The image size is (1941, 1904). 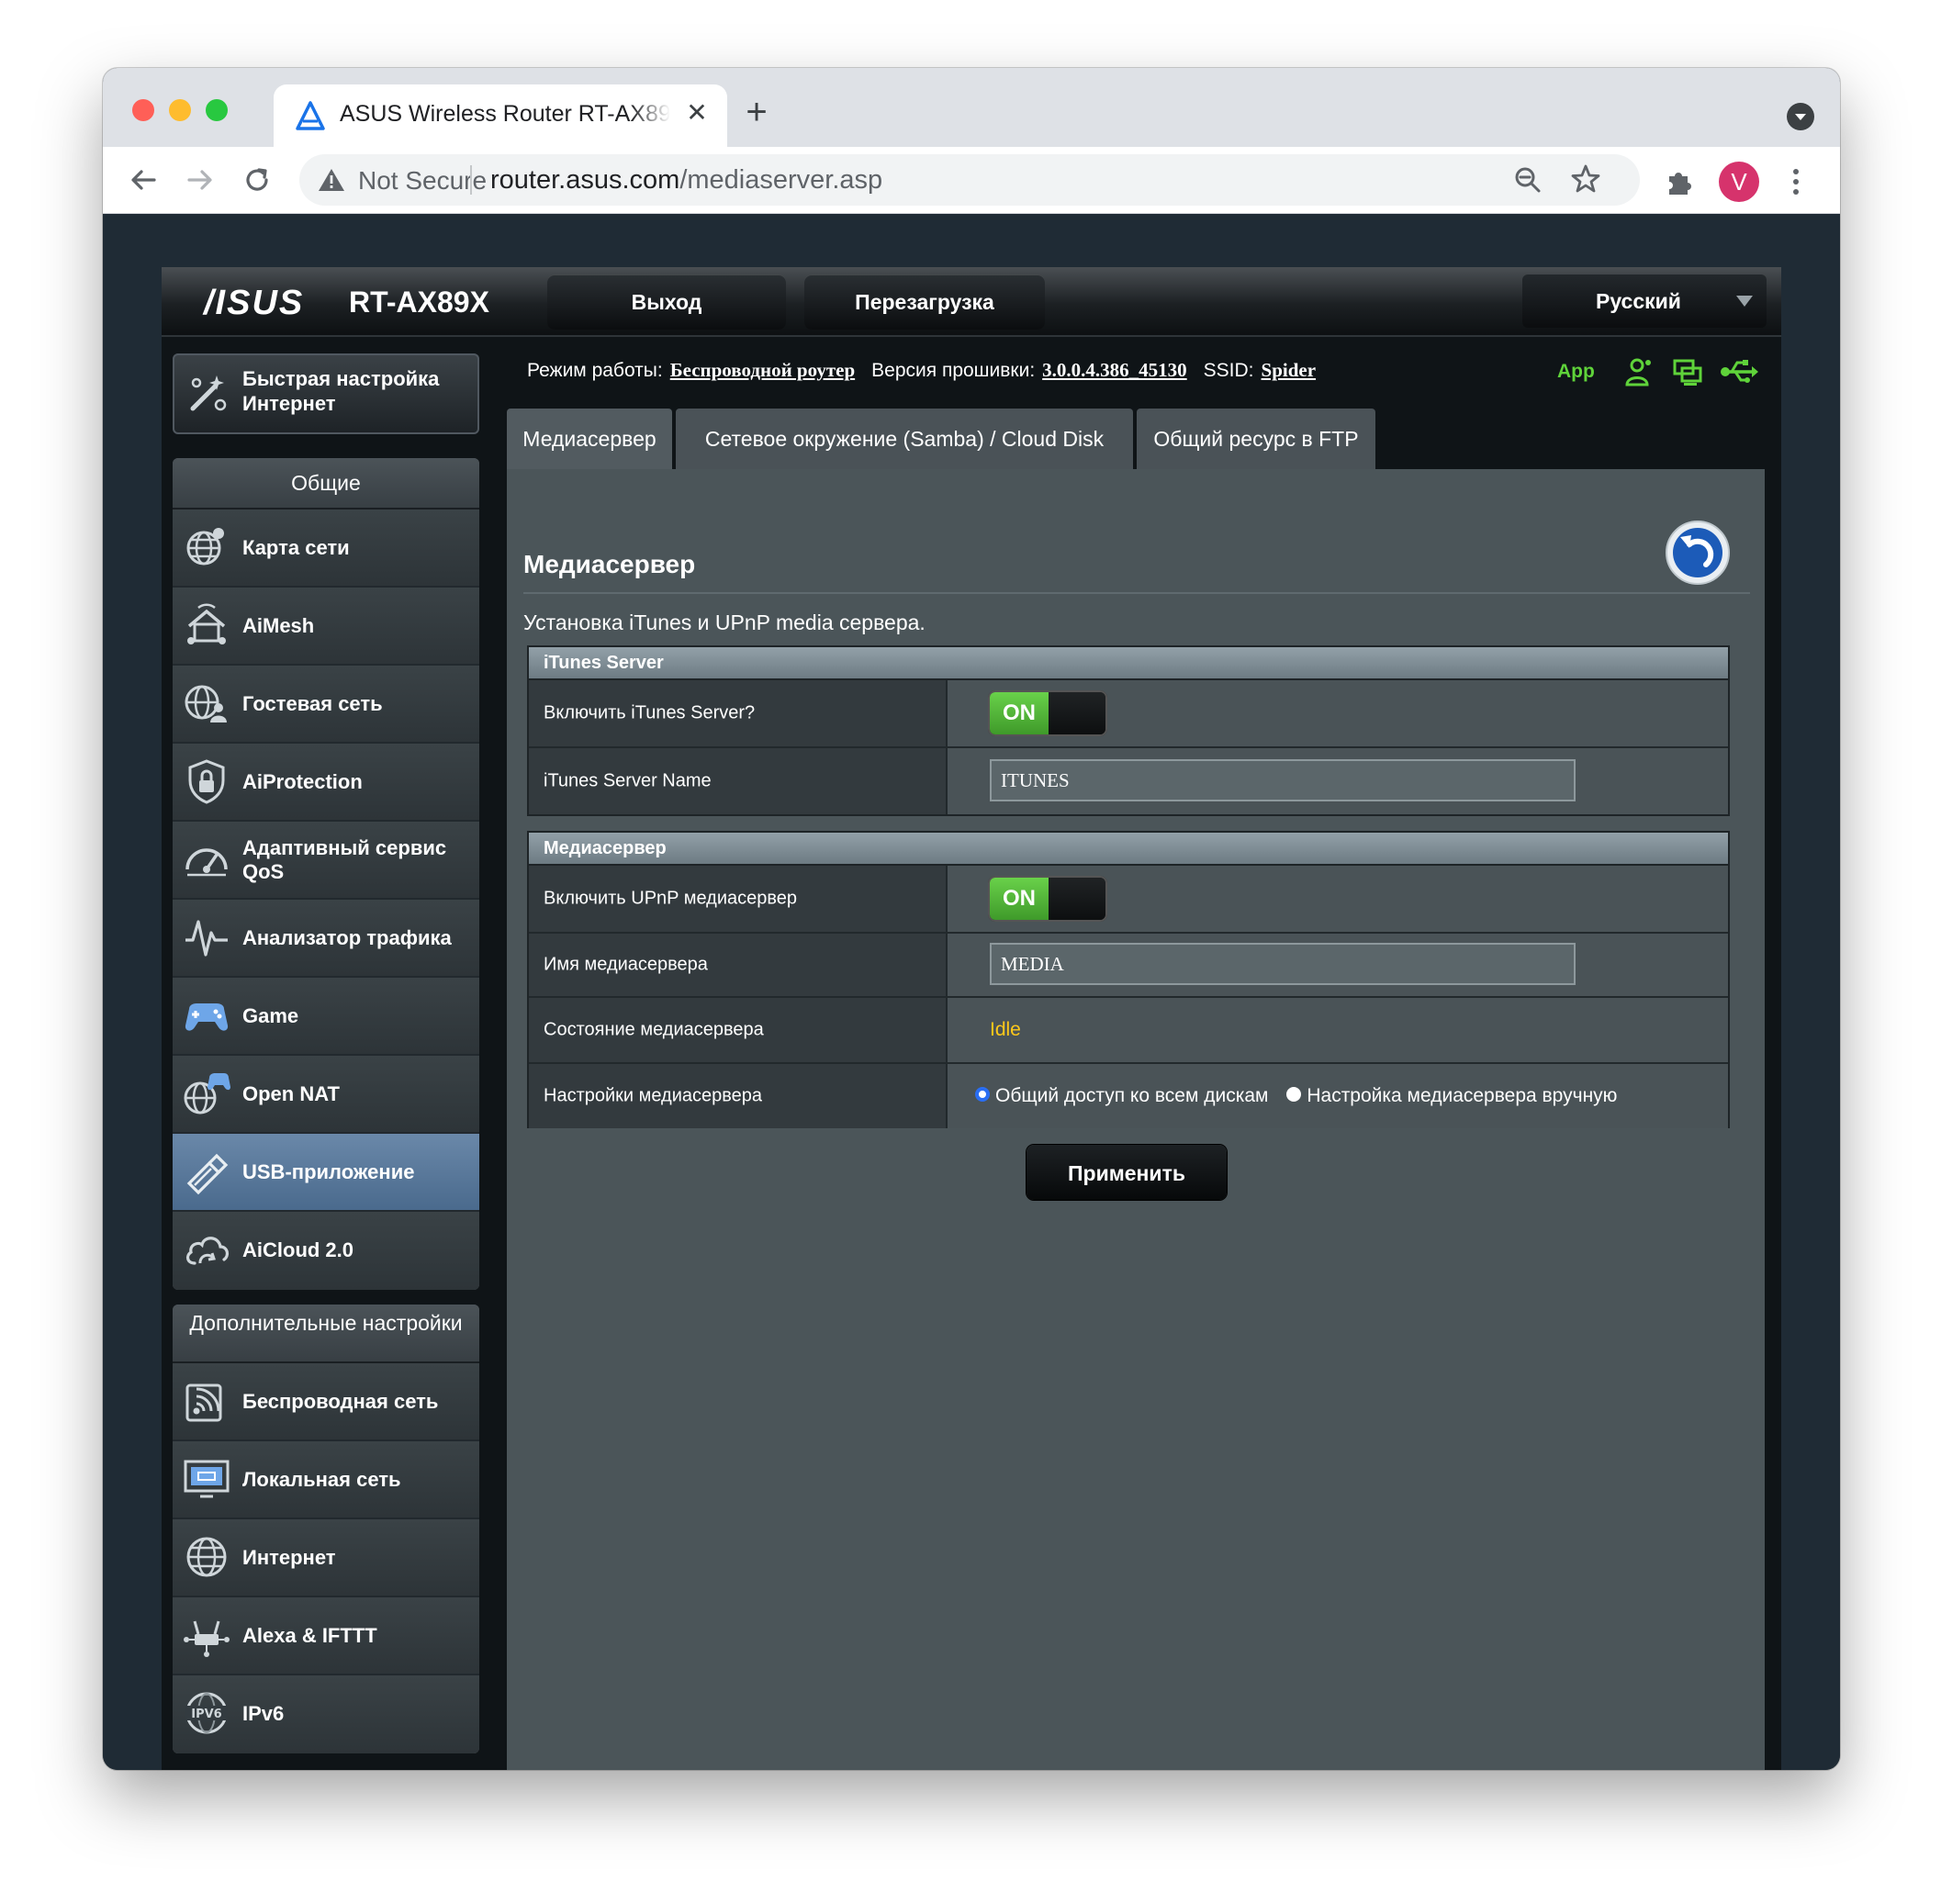 What do you see at coordinates (254, 303) in the screenshot?
I see `asus-logo: /ISUS` at bounding box center [254, 303].